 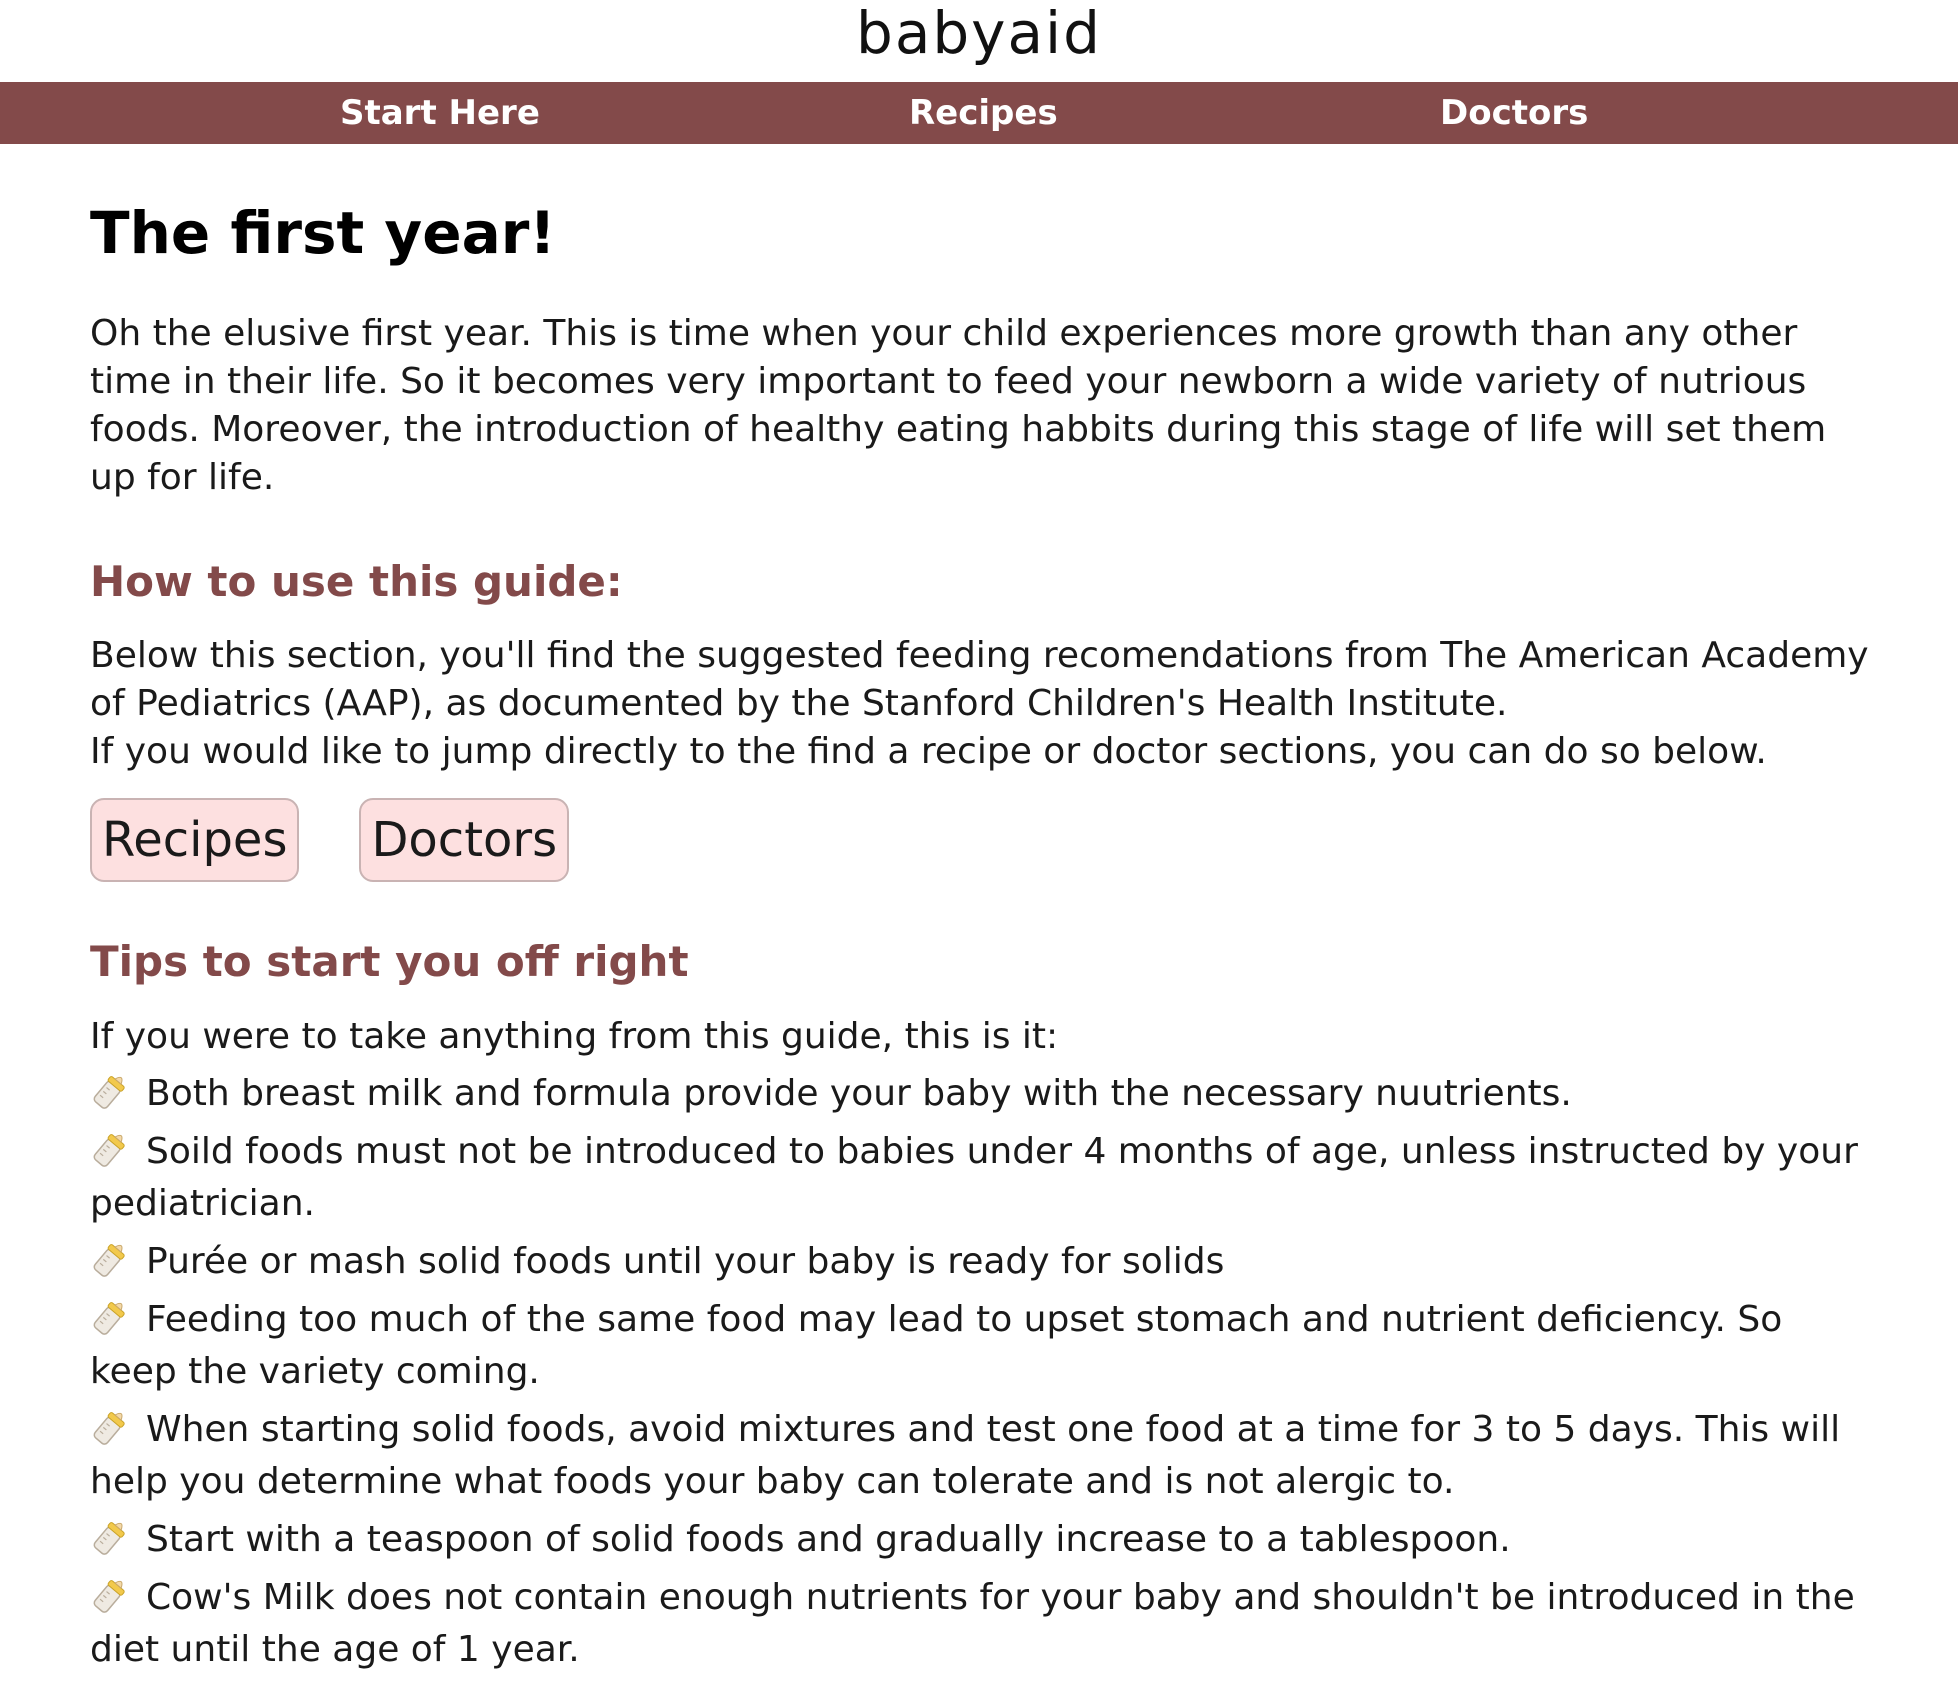 I want to click on site-logo: babyaid, so click(x=979, y=33).